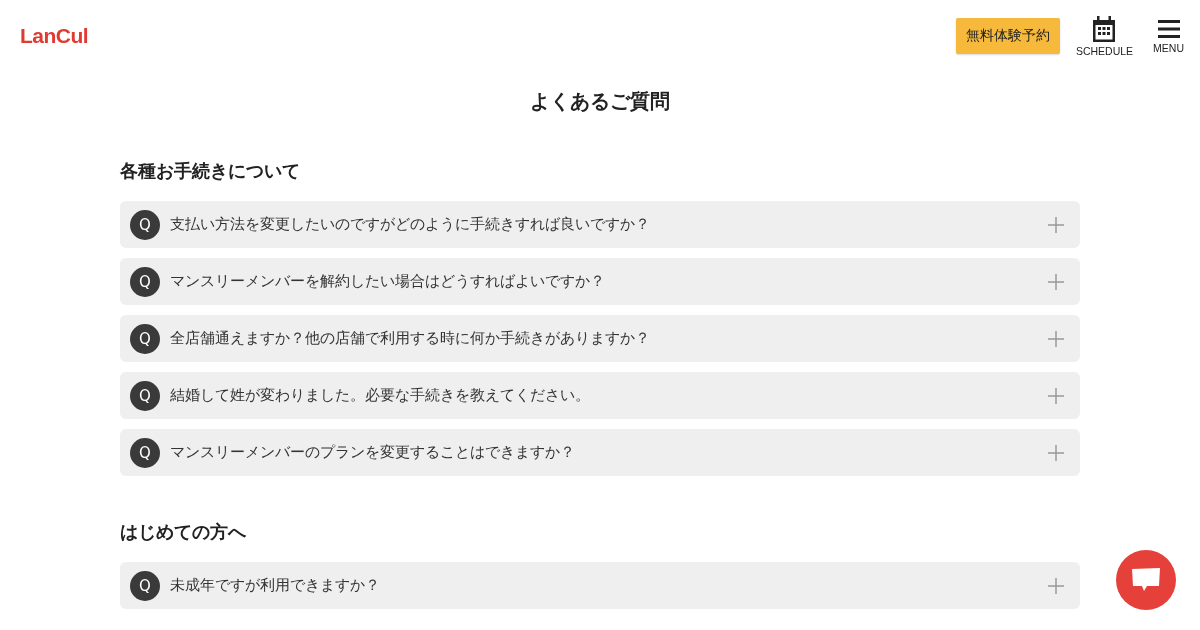 The height and width of the screenshot is (630, 1200). I want to click on calendar-icon, so click(1104, 28).